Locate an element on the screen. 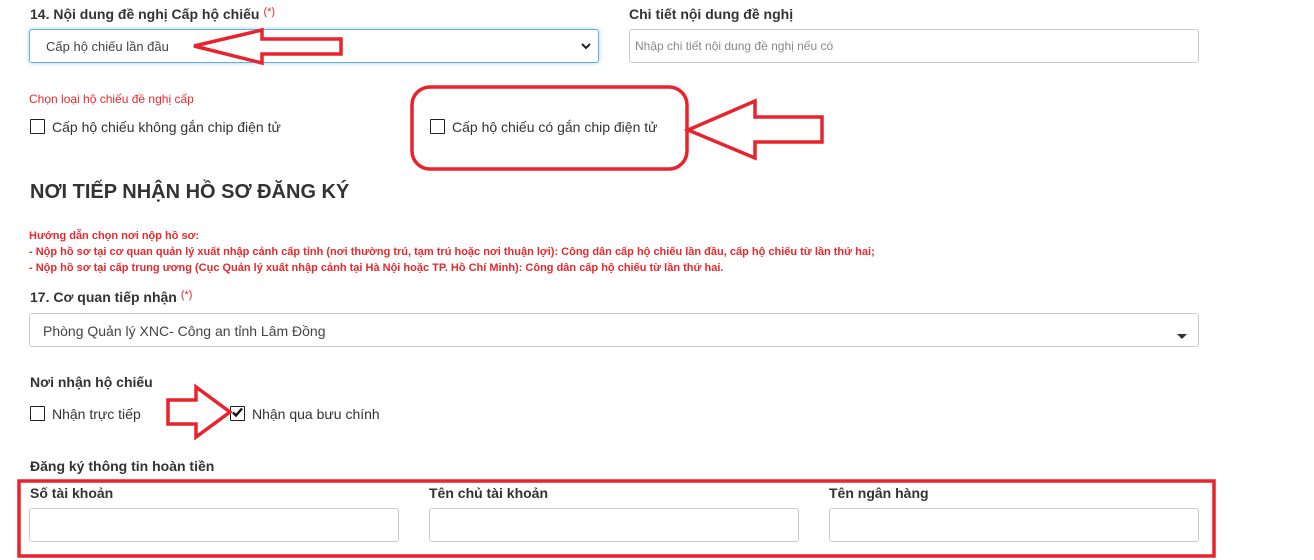  option-no-chip-label: Cấp hộ chiếu không gắn chip điện tử is located at coordinates (166, 127).